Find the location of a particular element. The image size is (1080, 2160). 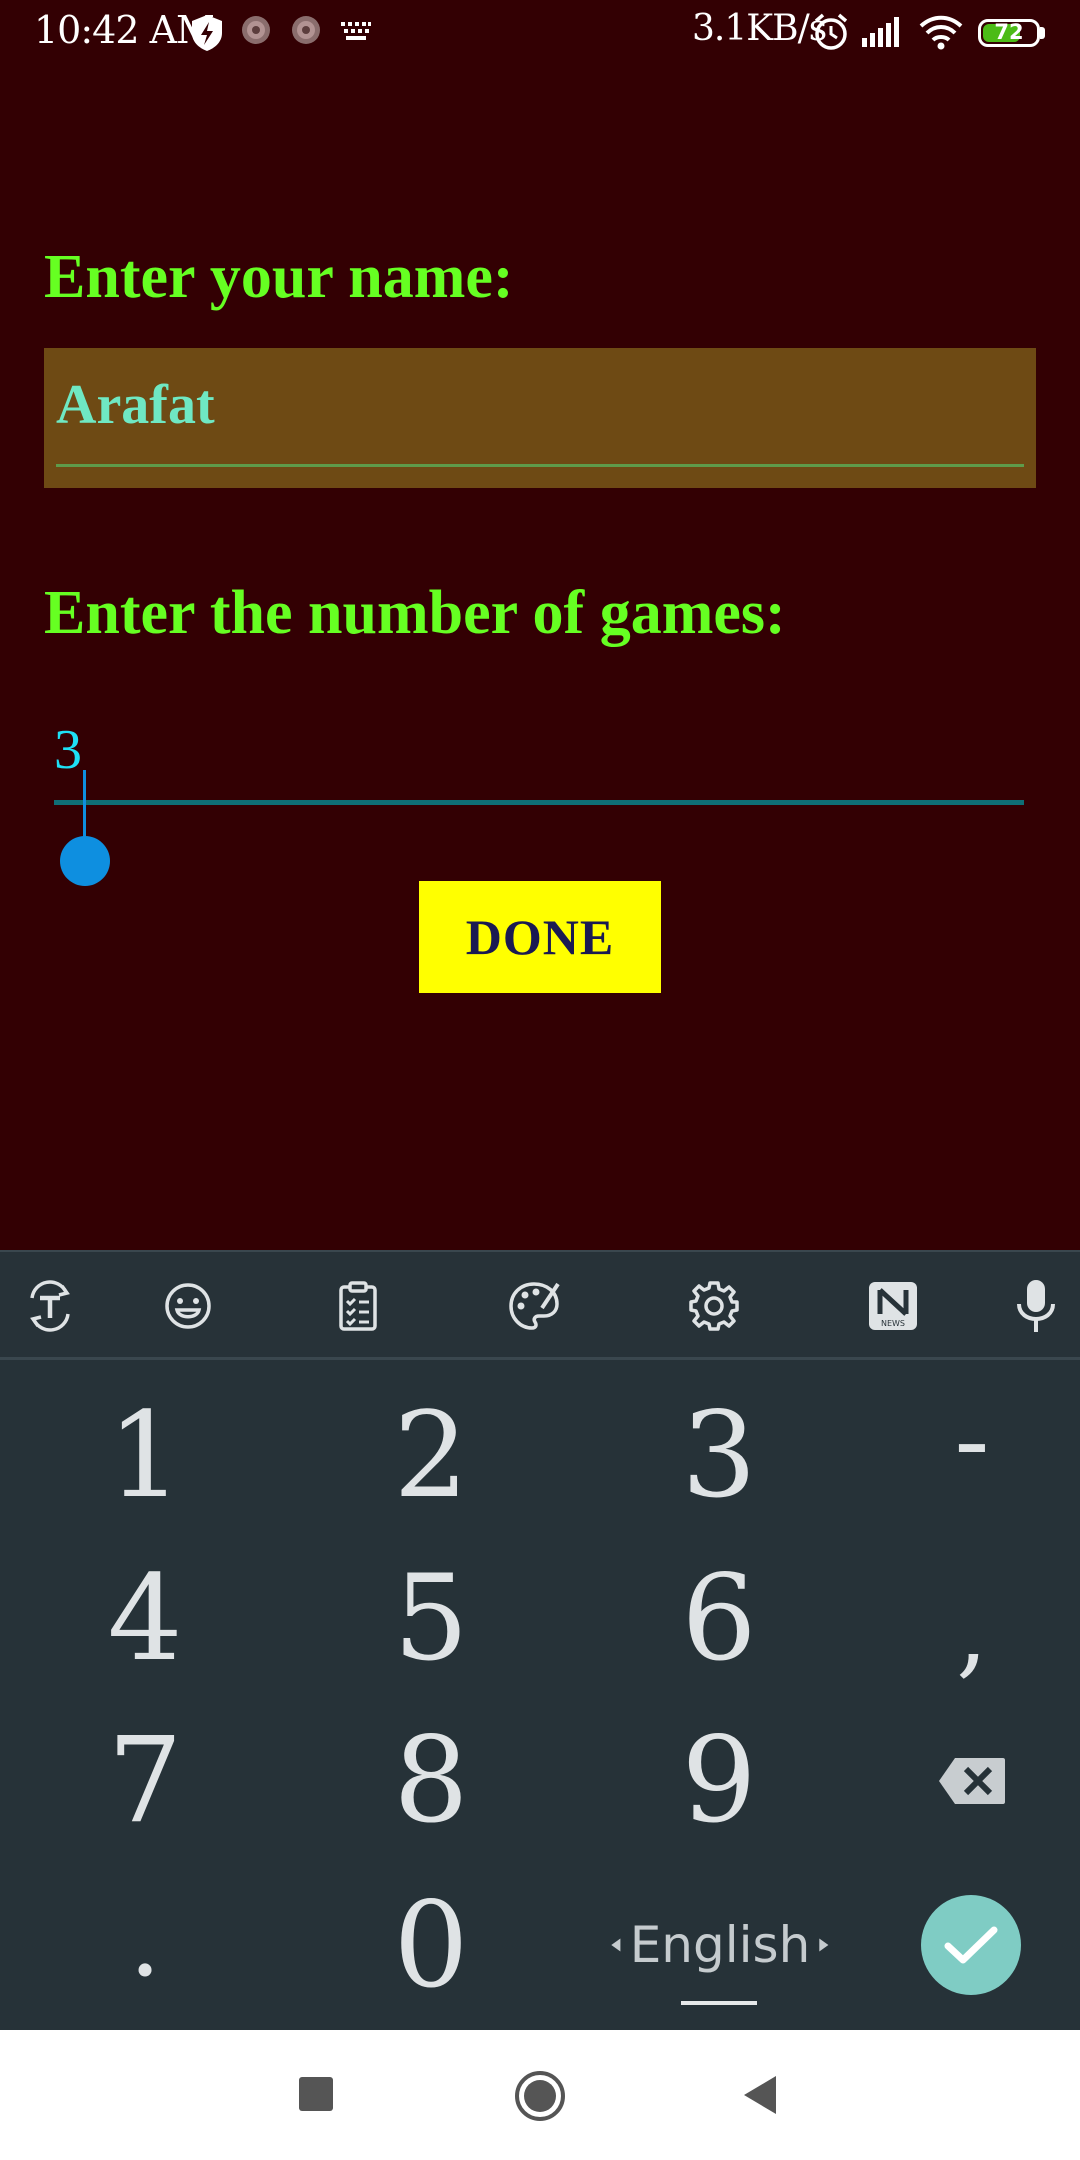

language-label: English is located at coordinates (720, 1945).